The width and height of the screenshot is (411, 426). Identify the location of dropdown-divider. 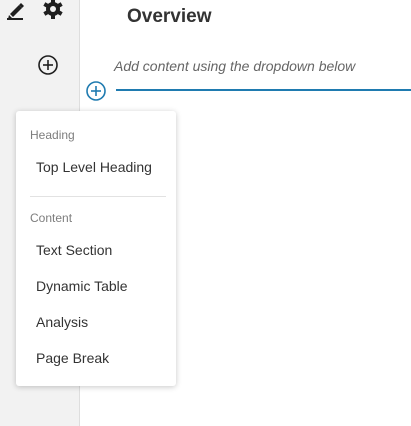
(98, 196).